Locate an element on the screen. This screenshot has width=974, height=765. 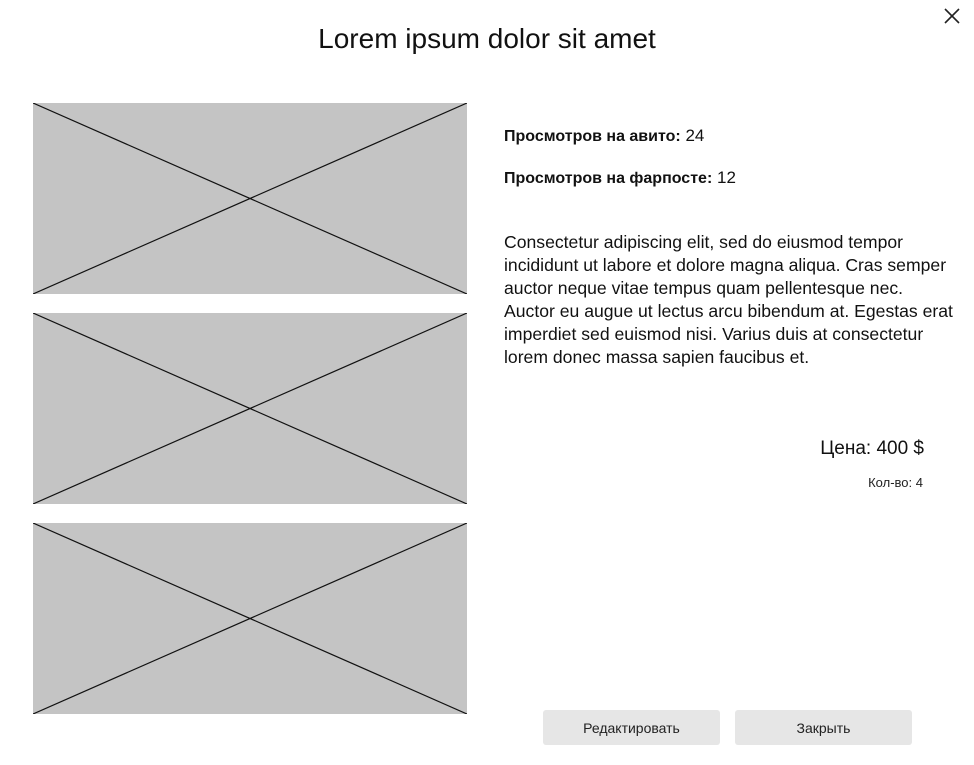
avito-views-value: 24 is located at coordinates (695, 135).